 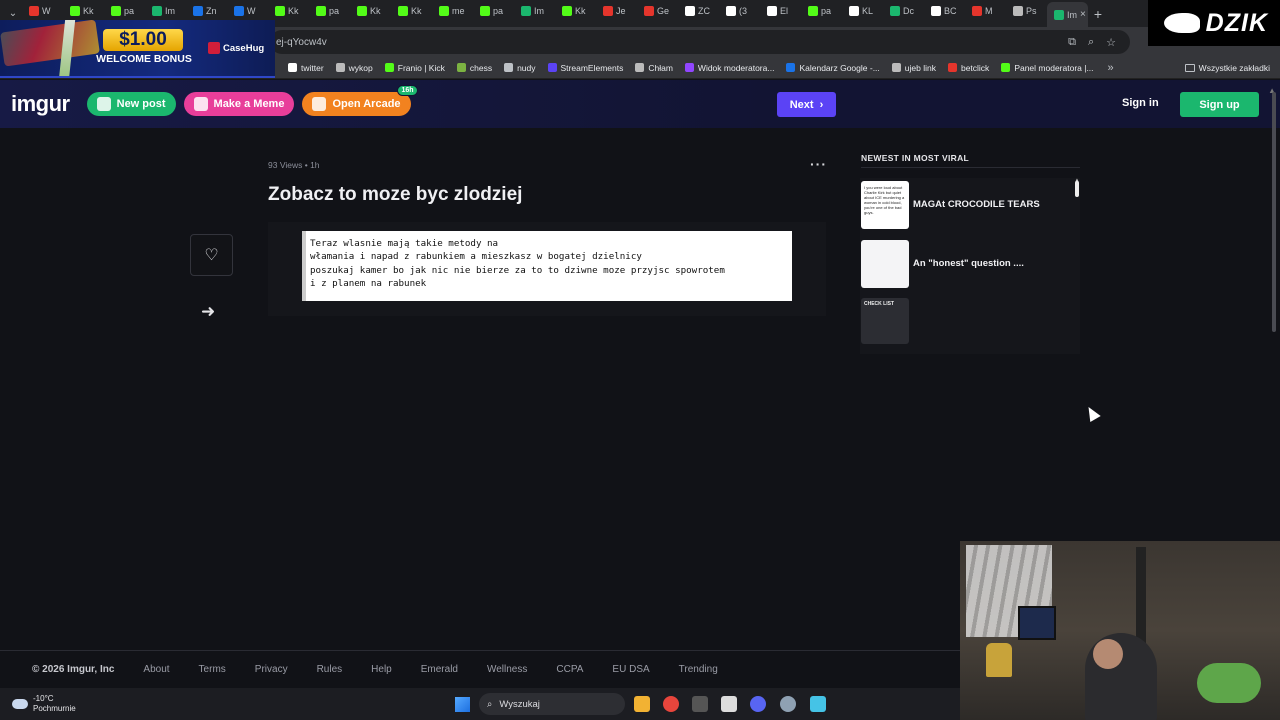 I want to click on next-button: Next ›, so click(x=806, y=104).